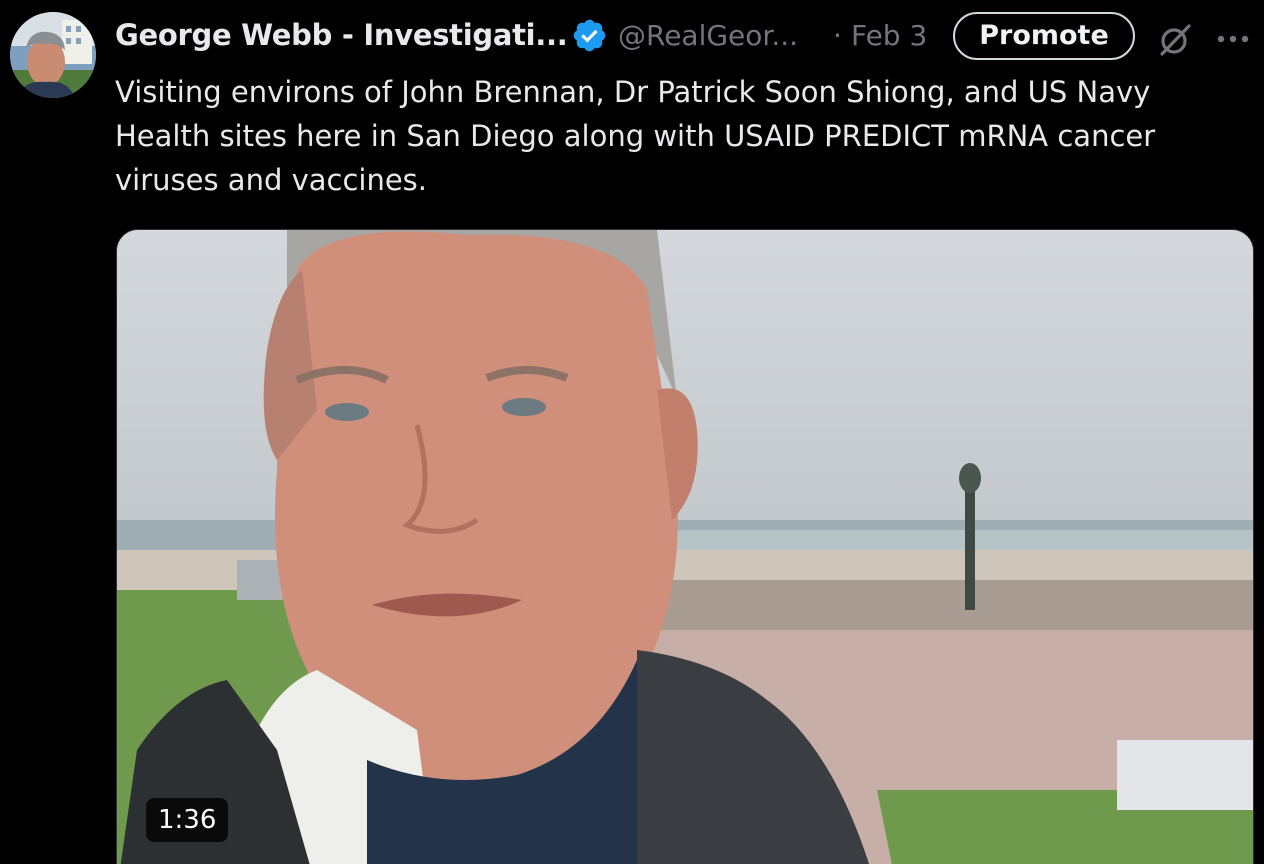 Image resolution: width=1264 pixels, height=864 pixels. What do you see at coordinates (589, 35) in the screenshot?
I see `verified-badge-icon` at bounding box center [589, 35].